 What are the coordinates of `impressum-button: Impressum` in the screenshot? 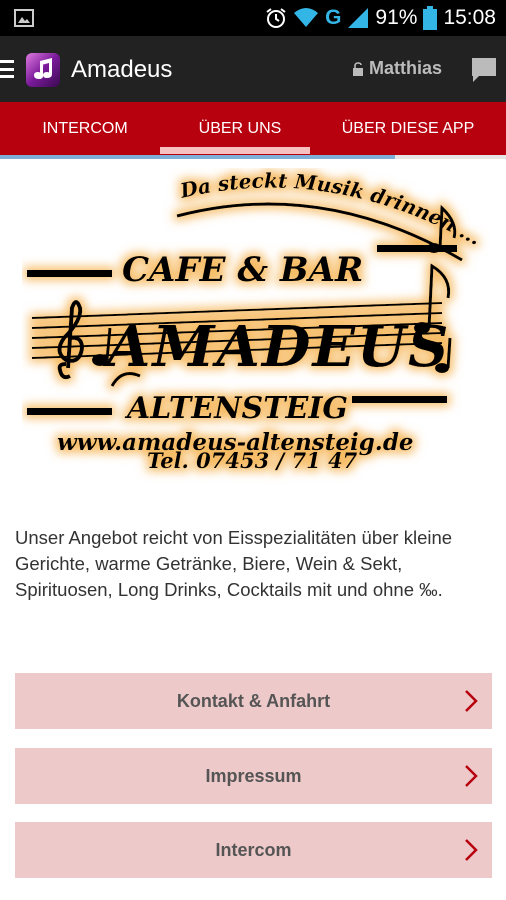 It's located at (253, 776).